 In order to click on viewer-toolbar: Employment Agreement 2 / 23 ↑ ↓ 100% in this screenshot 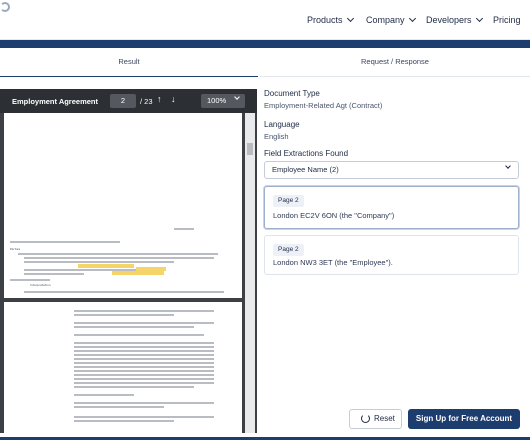, I will do `click(128, 101)`.